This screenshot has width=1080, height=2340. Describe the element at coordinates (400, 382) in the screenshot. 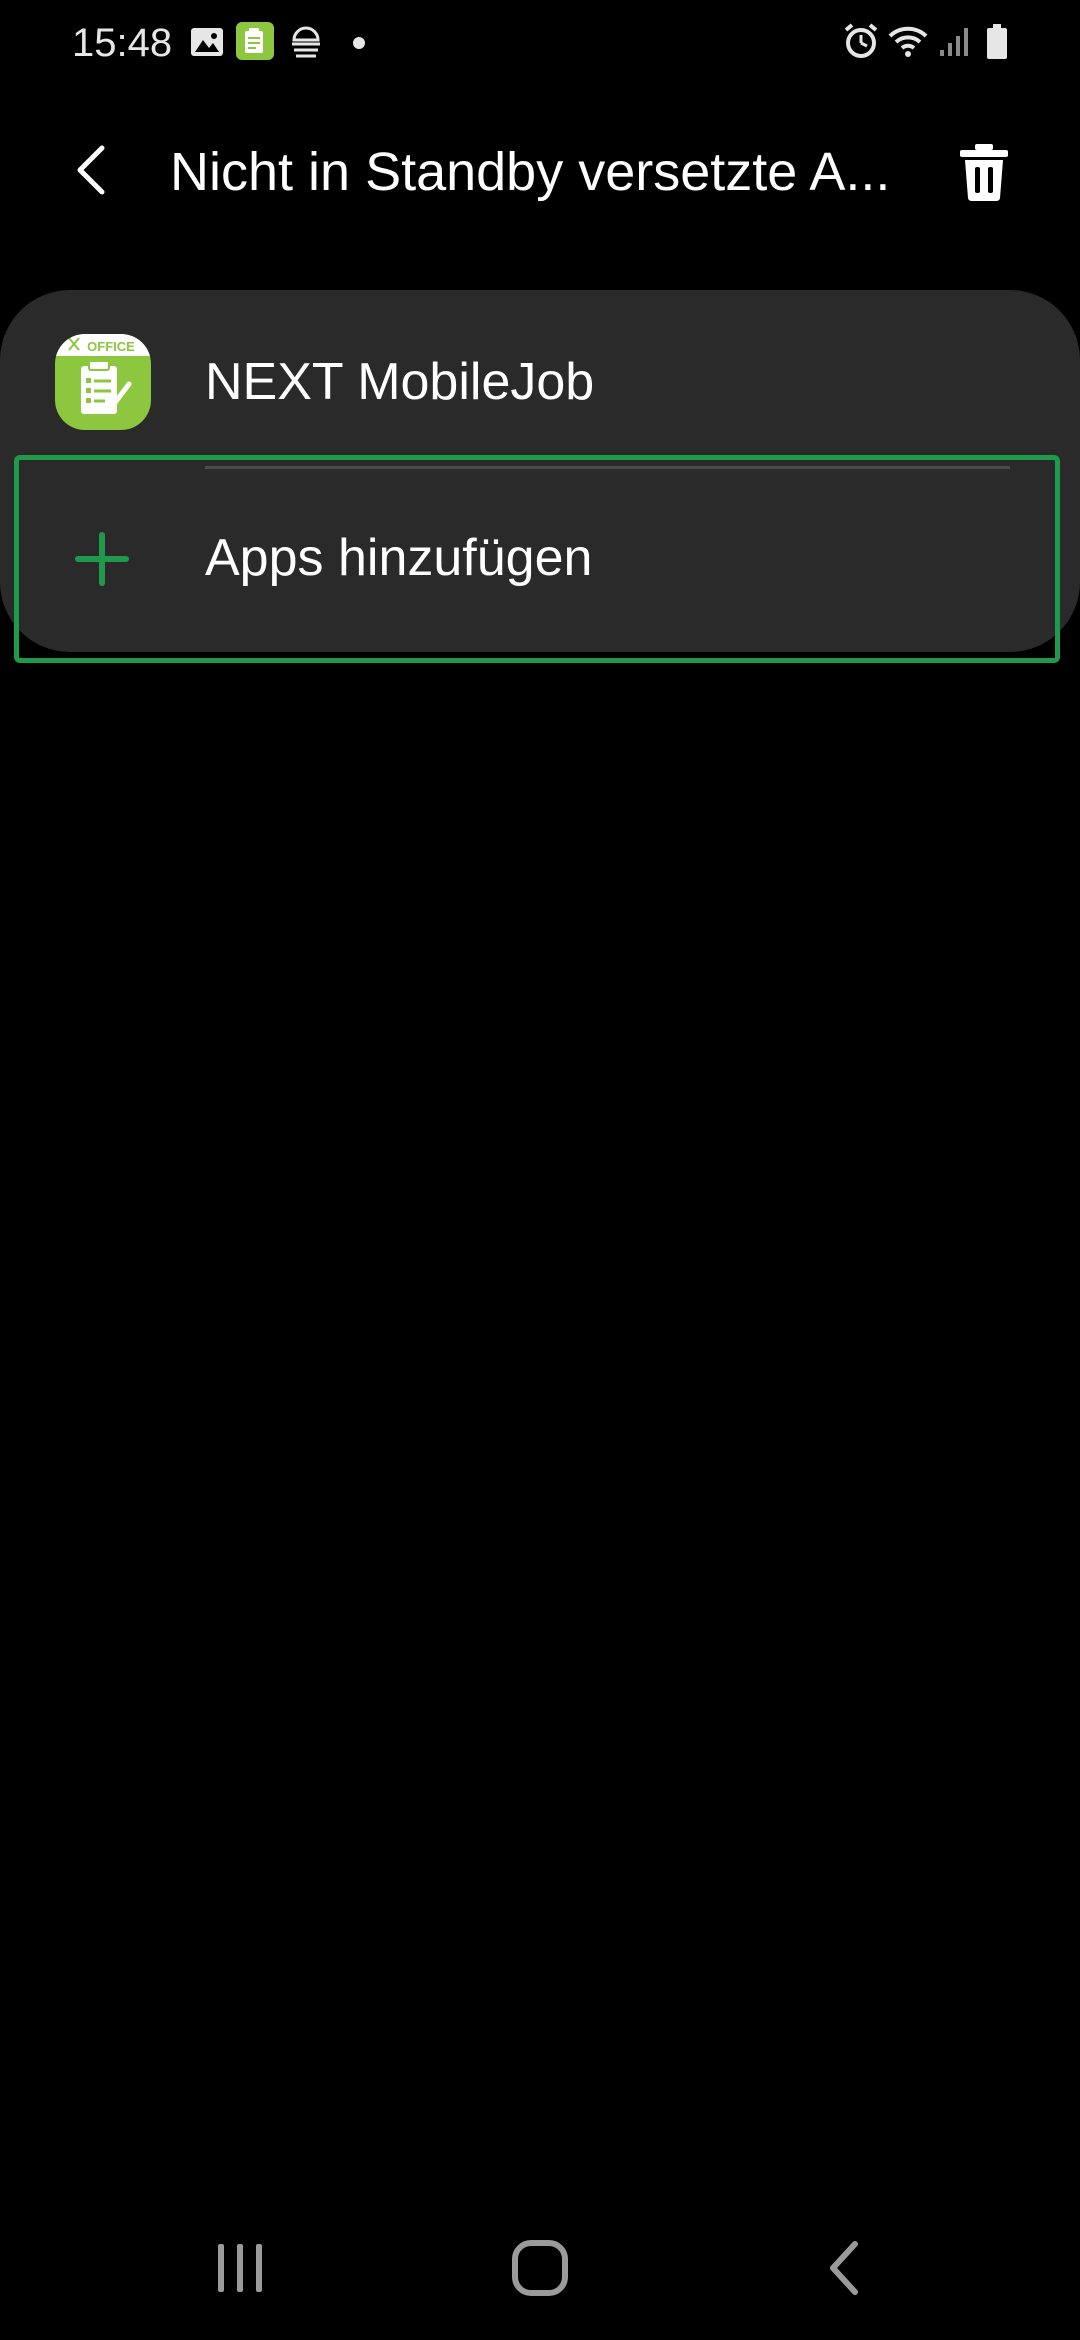

I see `app-name: NEXT MobileJob` at that location.